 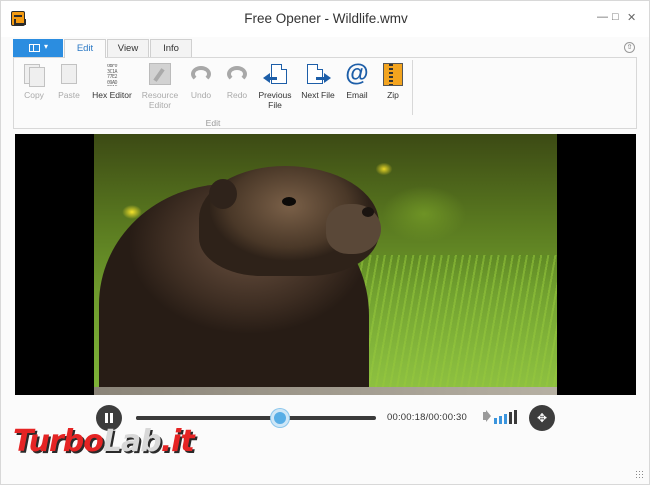 I want to click on close-button: ✕, so click(x=631, y=17).